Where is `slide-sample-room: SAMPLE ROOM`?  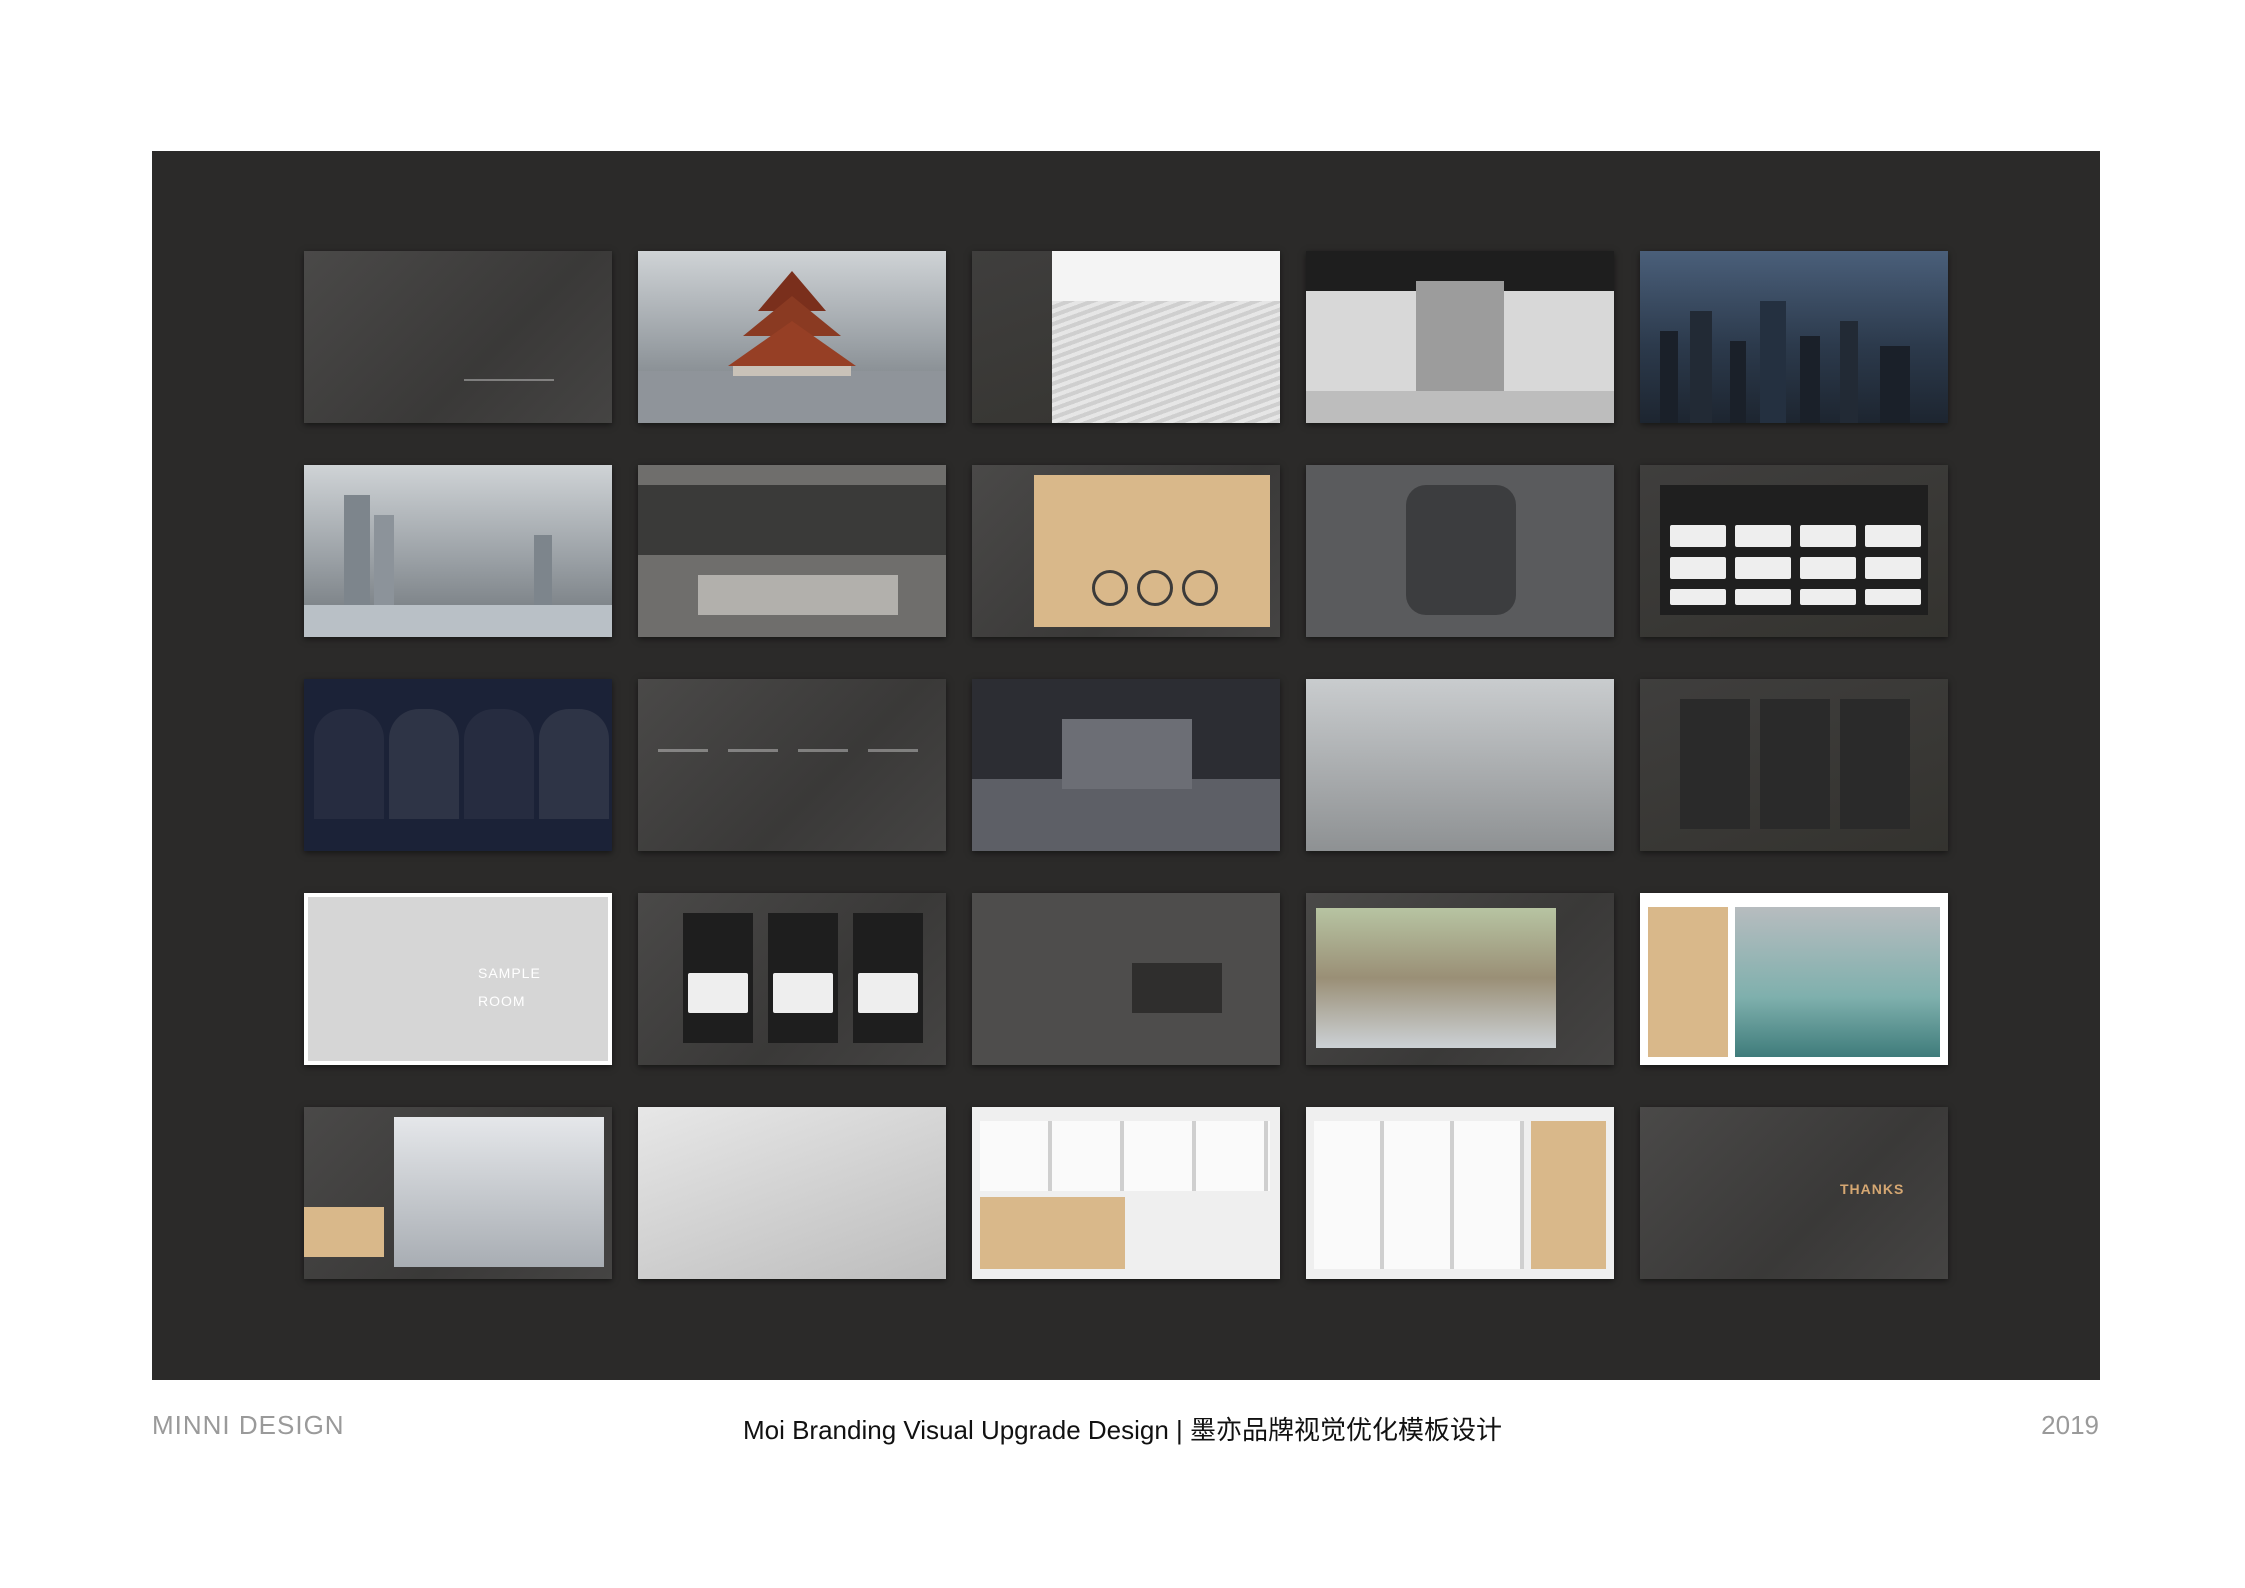
slide-sample-room: SAMPLE ROOM is located at coordinates (458, 979).